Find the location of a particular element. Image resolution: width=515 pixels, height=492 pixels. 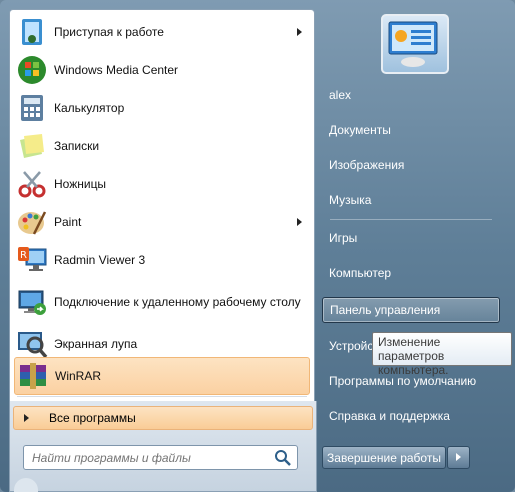

user-folder-link: alex is located at coordinates (411, 95).